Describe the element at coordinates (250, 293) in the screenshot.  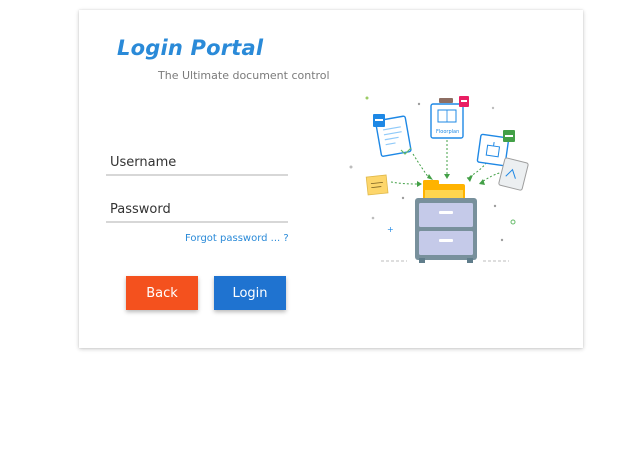
I see `login-button: Login` at that location.